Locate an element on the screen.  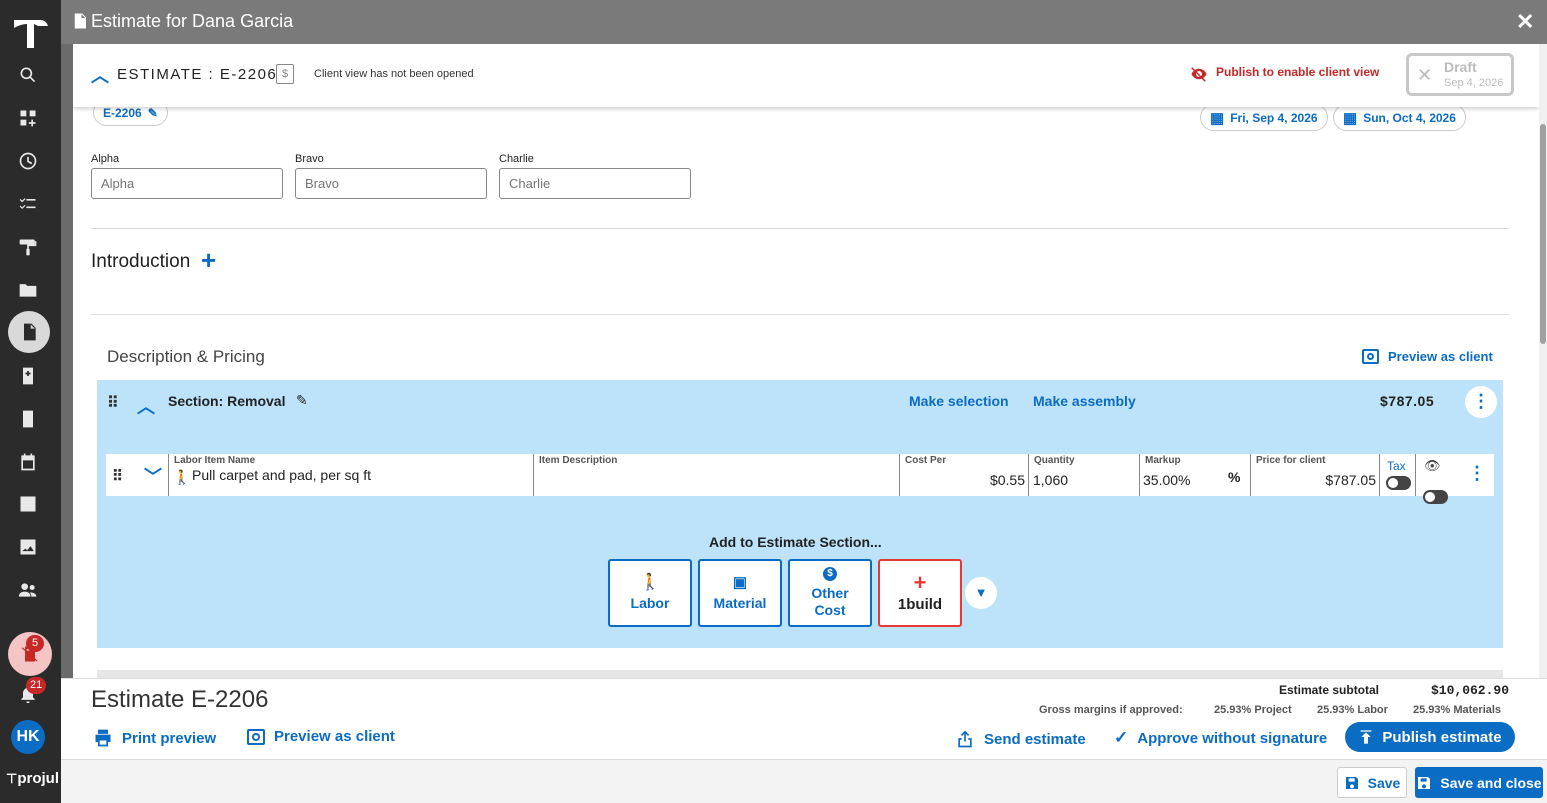
tax-label: Tax is located at coordinates (1396, 466).